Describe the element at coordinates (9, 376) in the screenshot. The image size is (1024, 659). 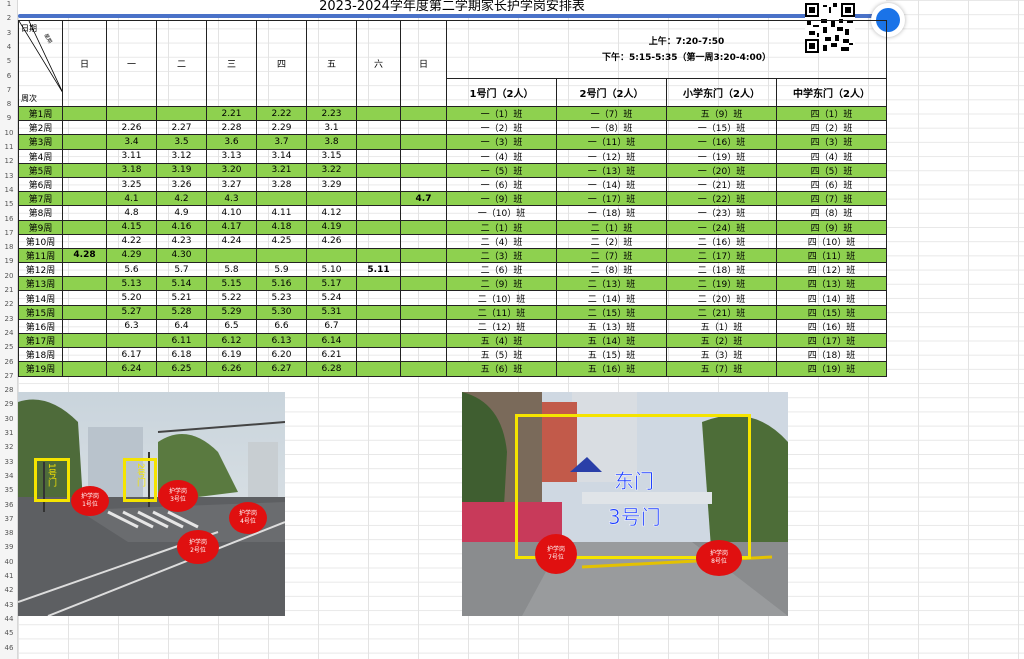
I see `row-number: 27` at that location.